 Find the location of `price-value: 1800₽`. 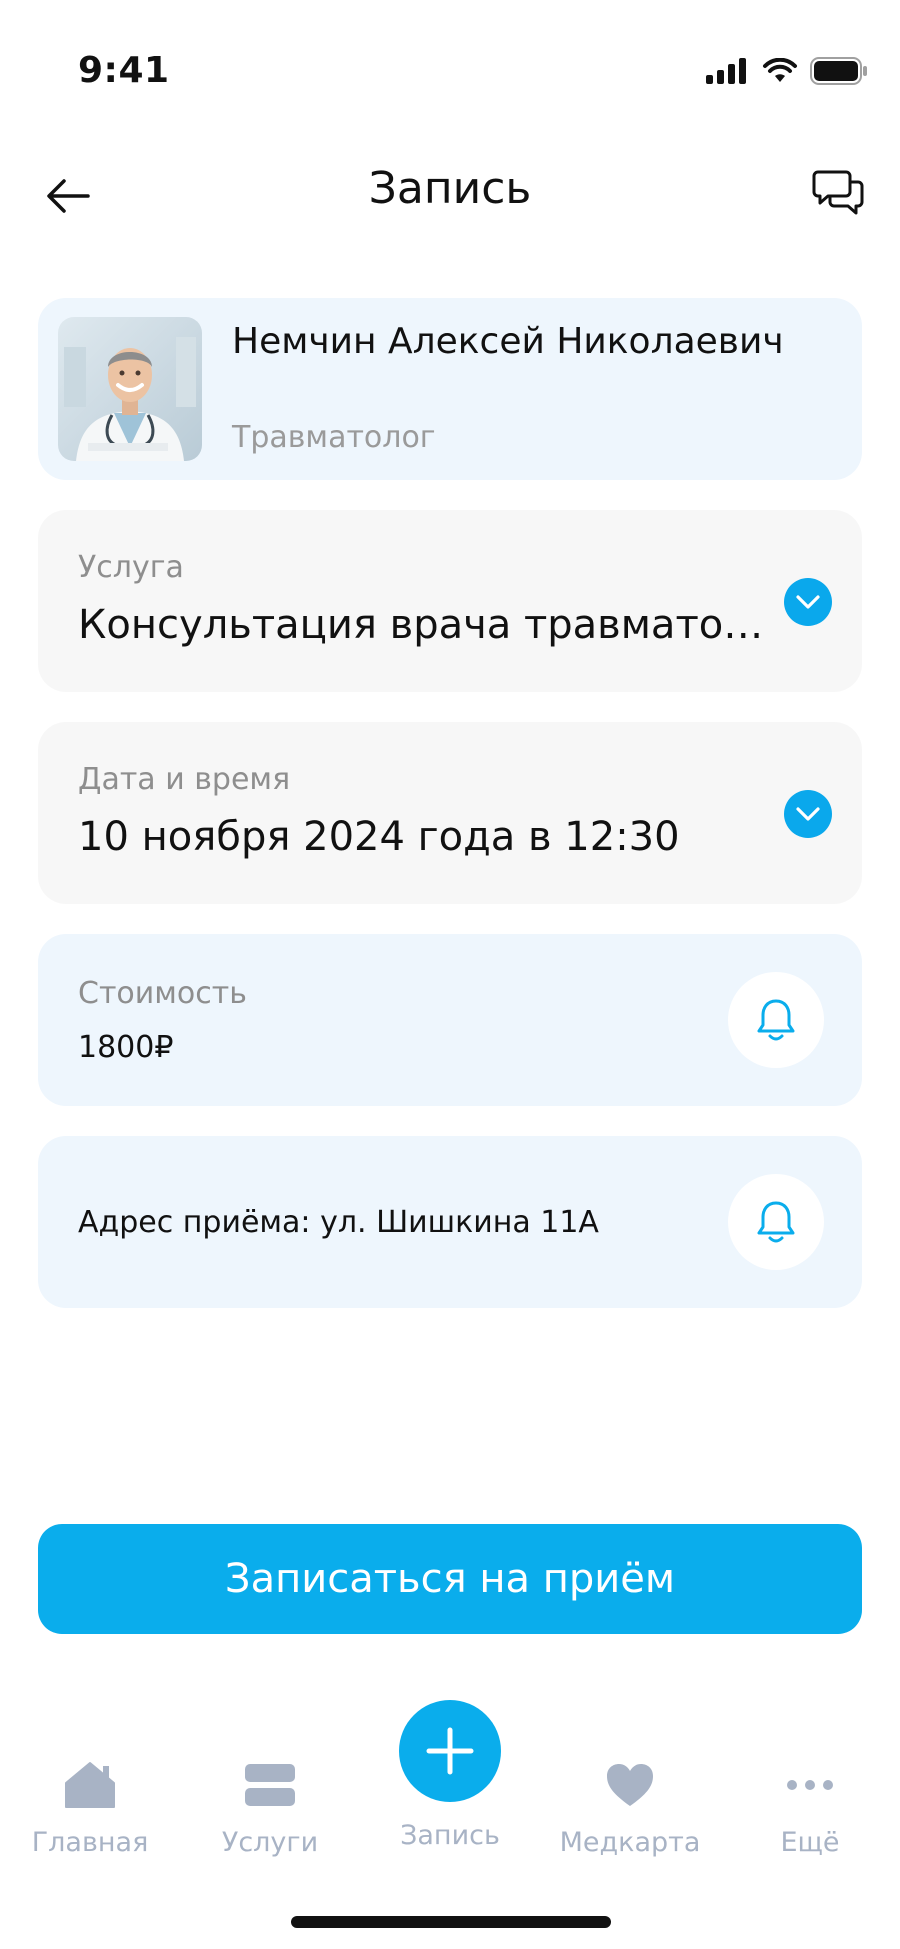

price-value: 1800₽ is located at coordinates (126, 1047).